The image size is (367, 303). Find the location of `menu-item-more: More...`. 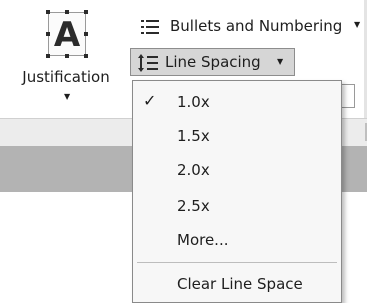

menu-item-more: More... is located at coordinates (237, 240).